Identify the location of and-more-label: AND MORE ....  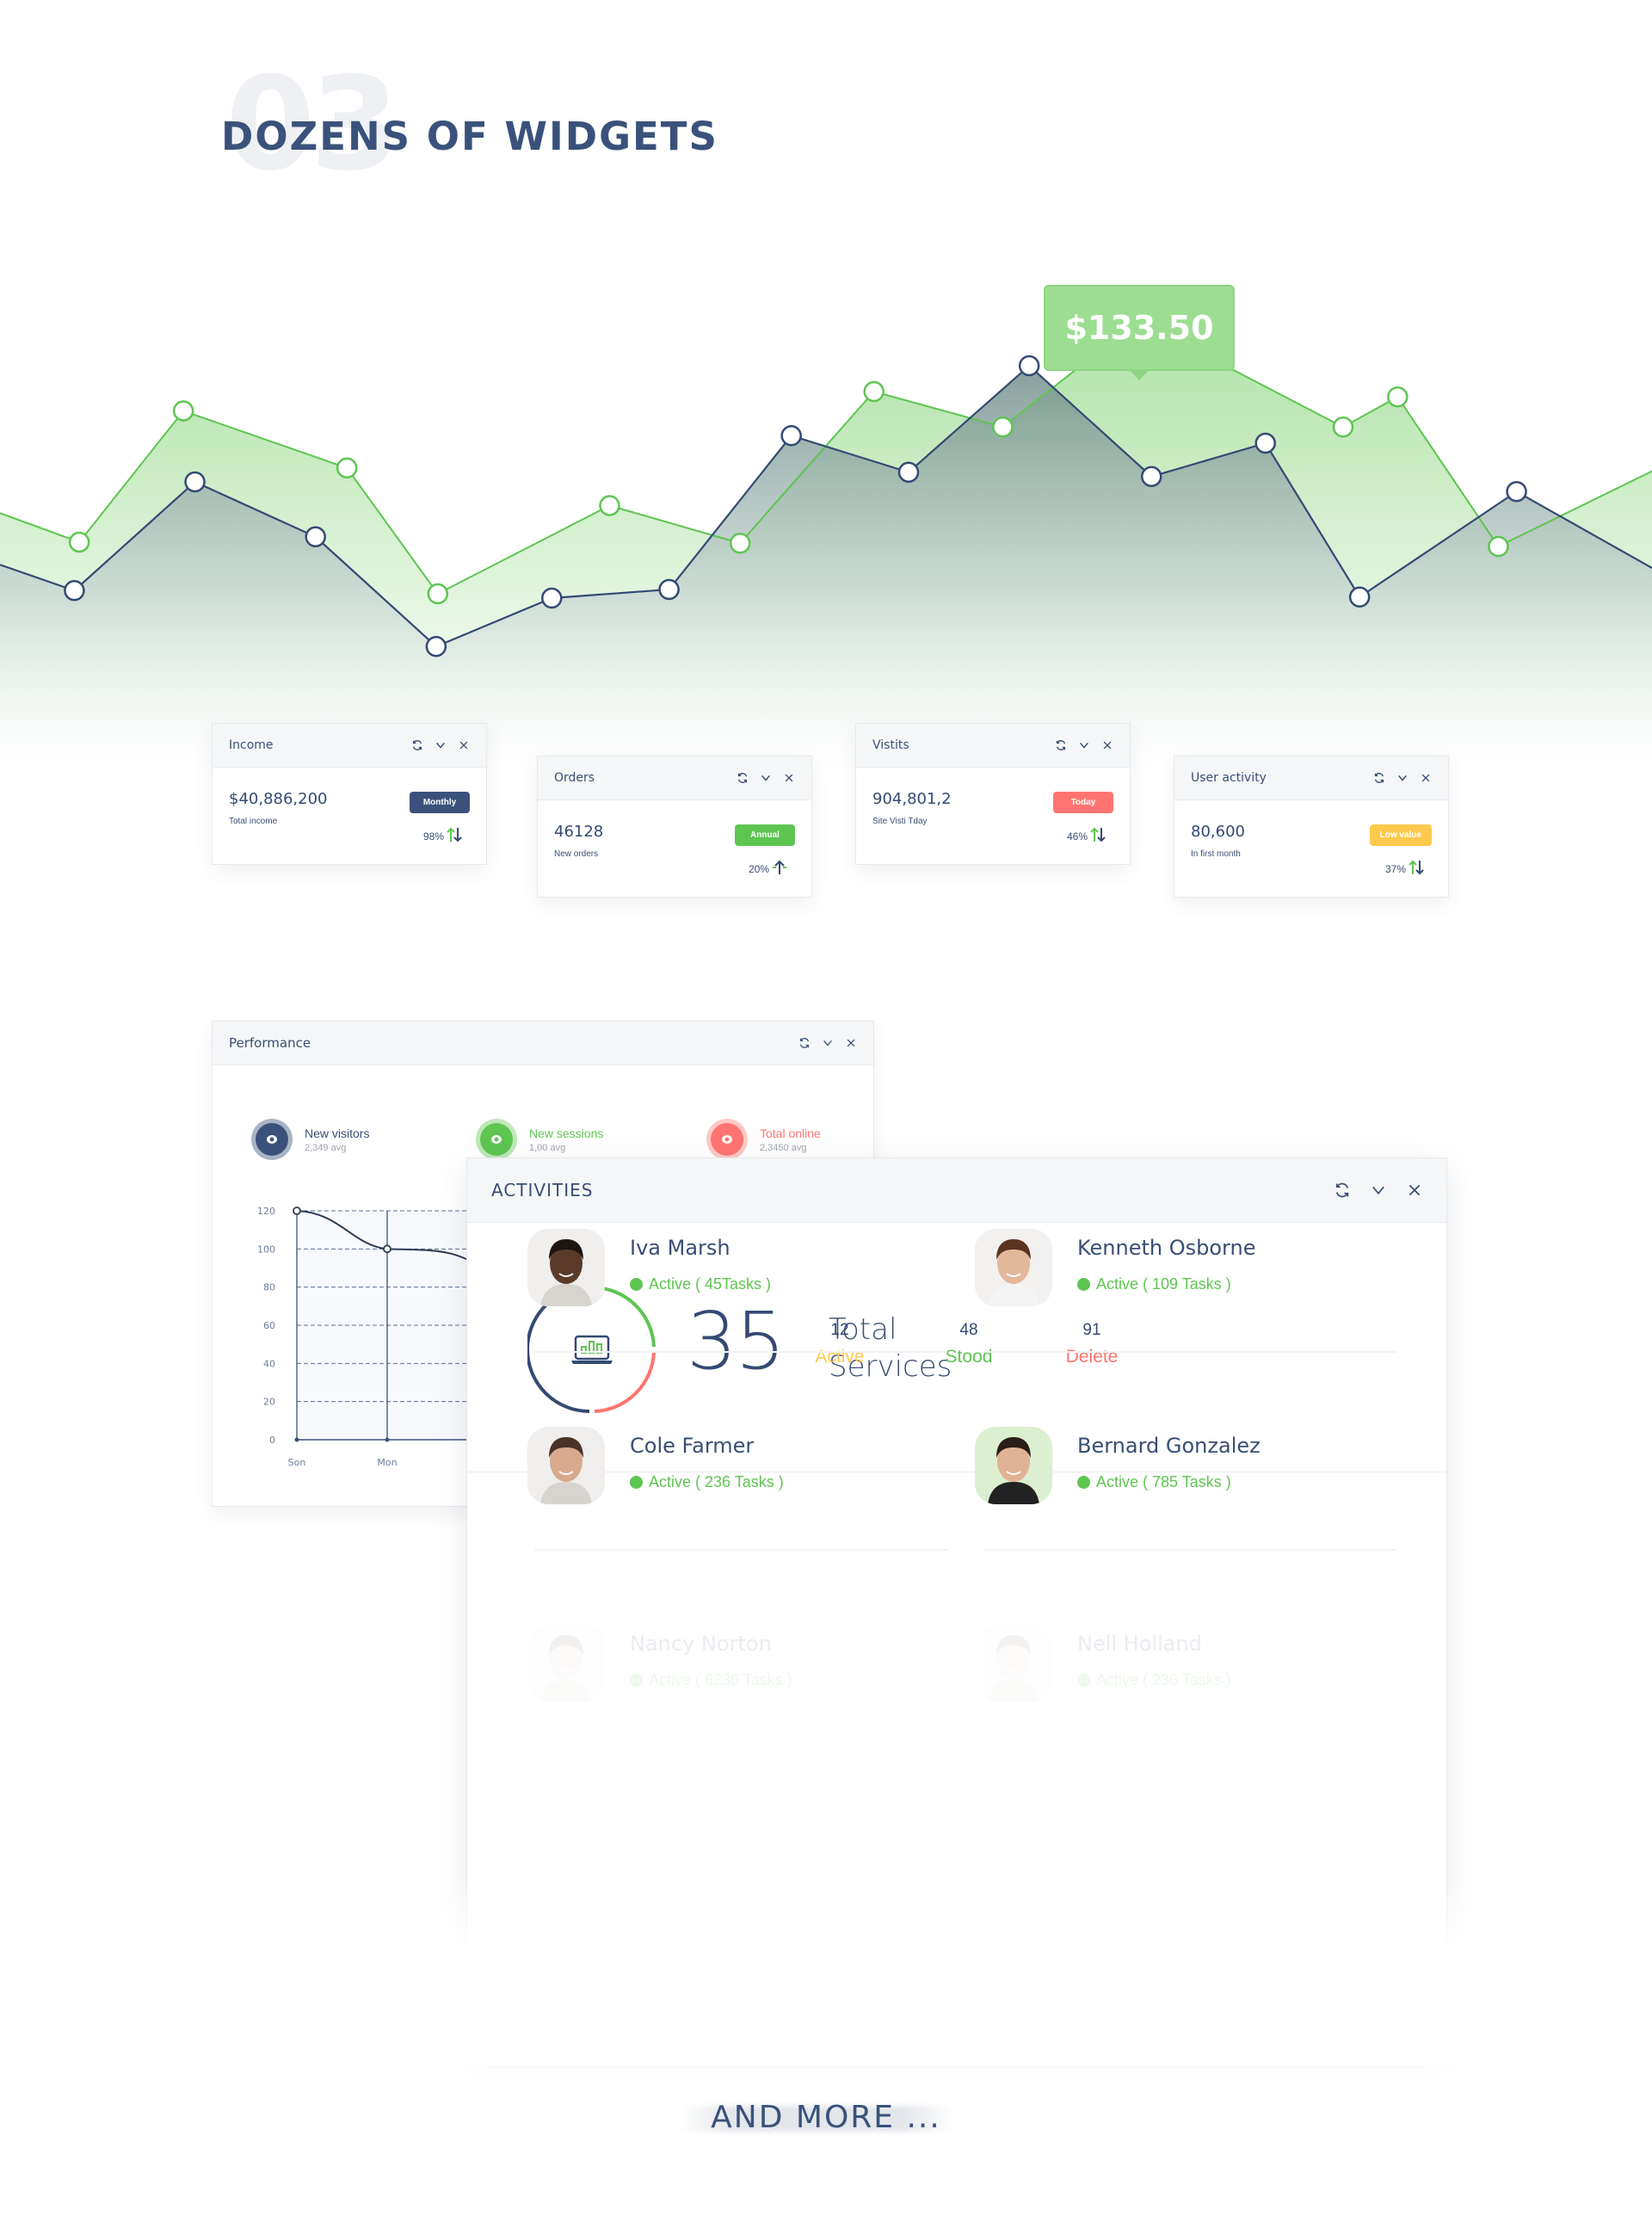
(826, 2118).